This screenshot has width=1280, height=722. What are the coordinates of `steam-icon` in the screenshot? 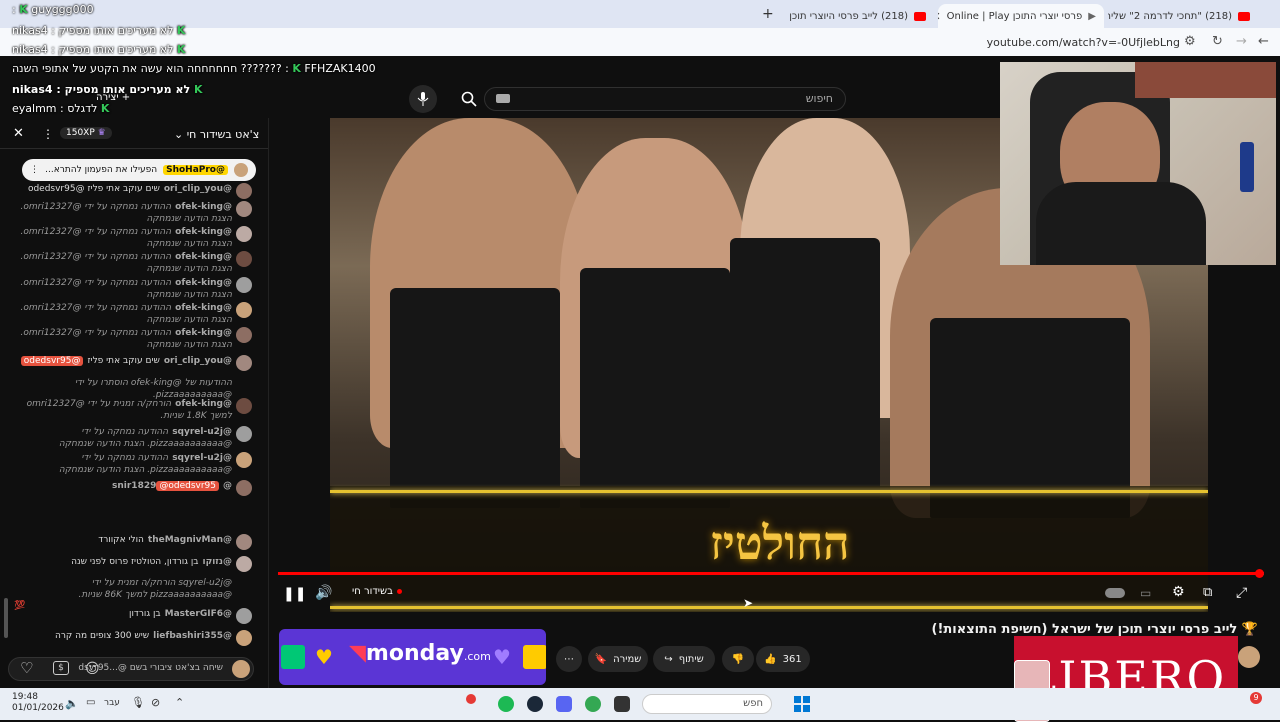 It's located at (535, 704).